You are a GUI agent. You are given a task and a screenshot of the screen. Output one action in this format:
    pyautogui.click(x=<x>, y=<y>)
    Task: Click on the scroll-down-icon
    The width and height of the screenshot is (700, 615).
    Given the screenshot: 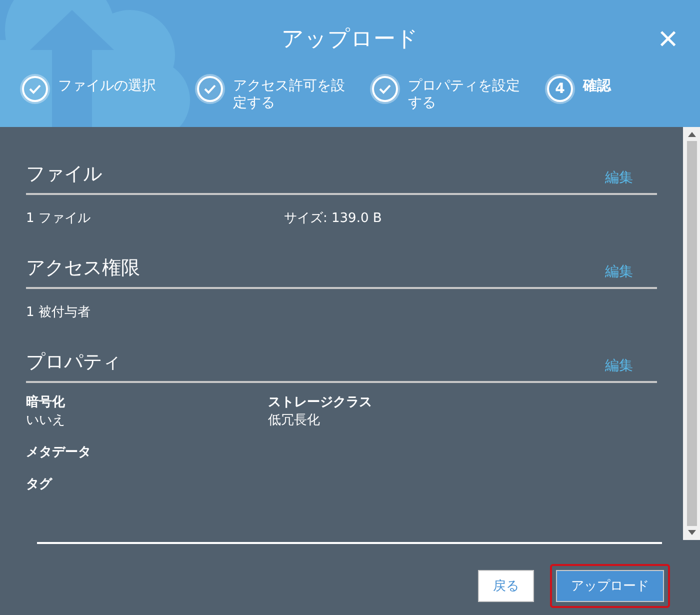 What is the action you would take?
    pyautogui.click(x=692, y=533)
    